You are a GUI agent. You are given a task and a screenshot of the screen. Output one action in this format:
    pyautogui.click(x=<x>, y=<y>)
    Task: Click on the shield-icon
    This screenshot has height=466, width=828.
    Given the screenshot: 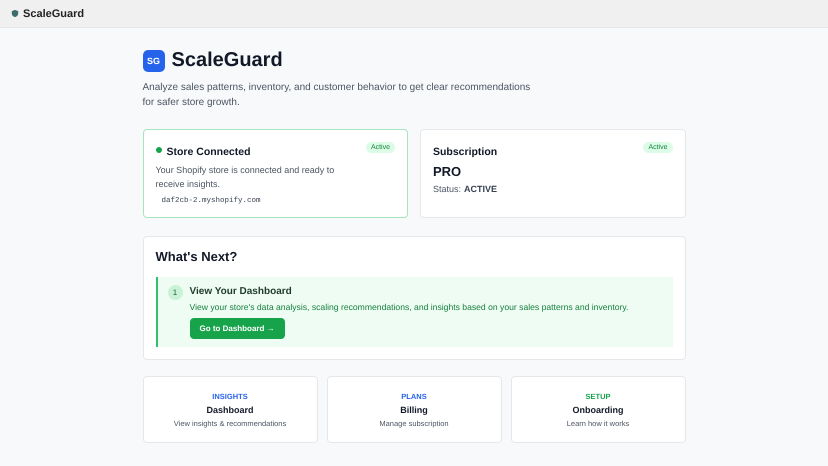 What is the action you would take?
    pyautogui.click(x=15, y=13)
    